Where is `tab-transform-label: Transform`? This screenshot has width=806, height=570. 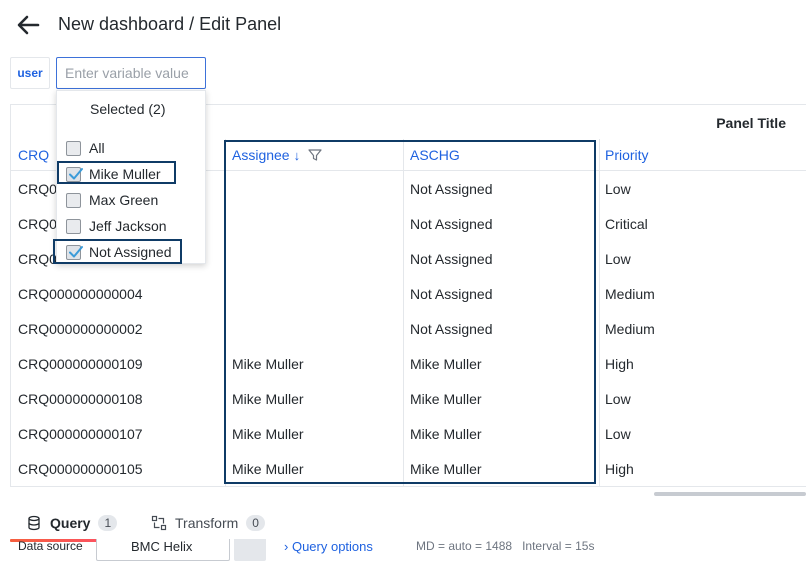 tab-transform-label: Transform is located at coordinates (207, 523).